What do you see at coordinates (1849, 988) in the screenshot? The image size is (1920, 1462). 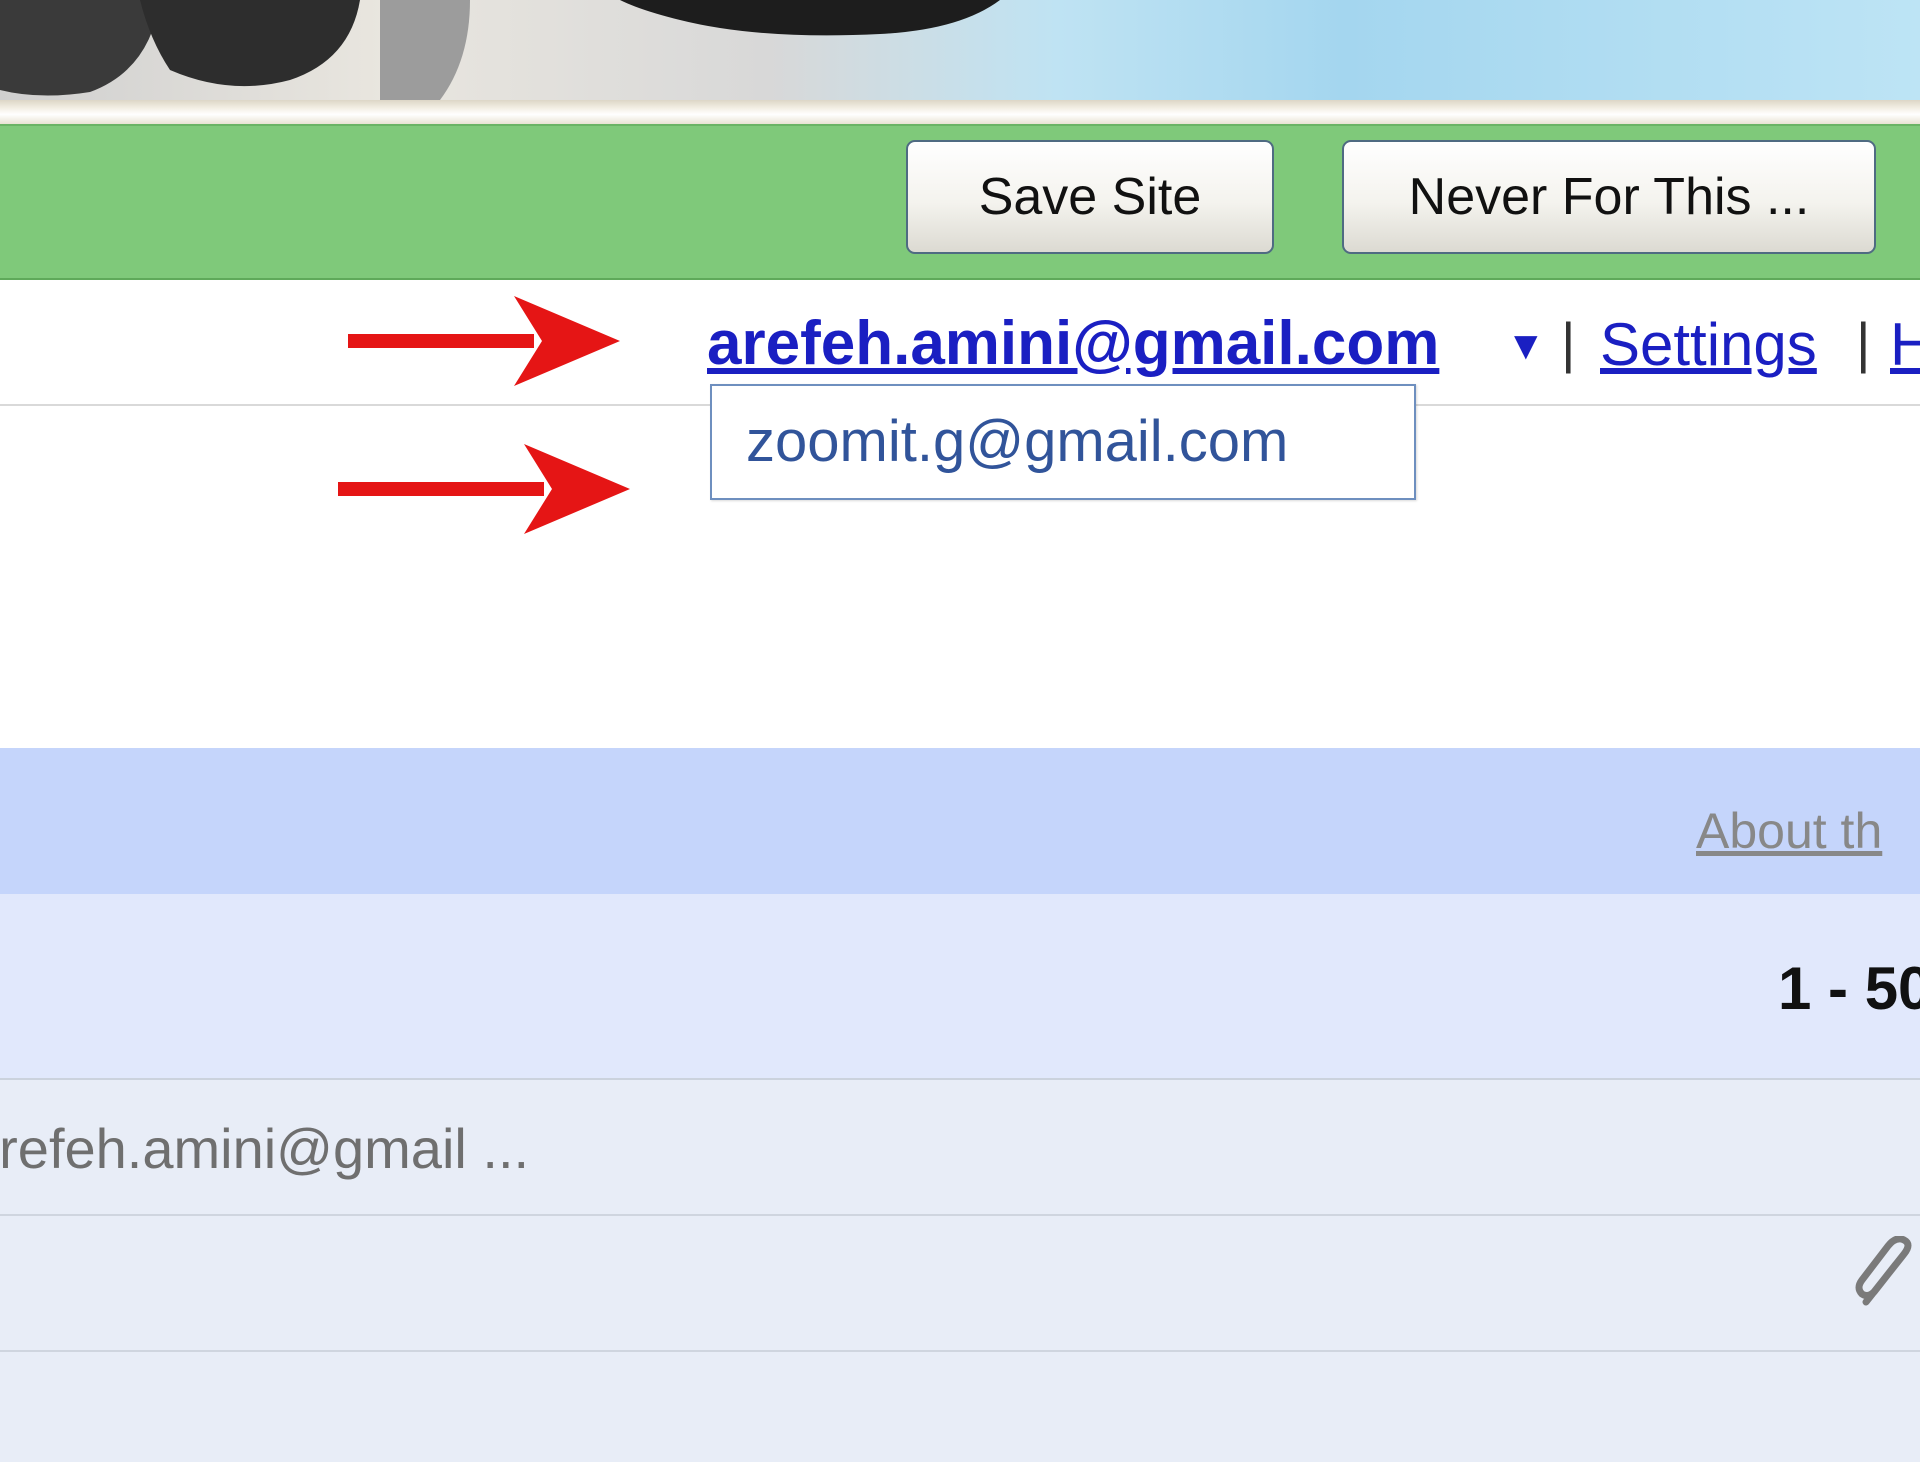 I see `message-range-count: 1 - 50` at bounding box center [1849, 988].